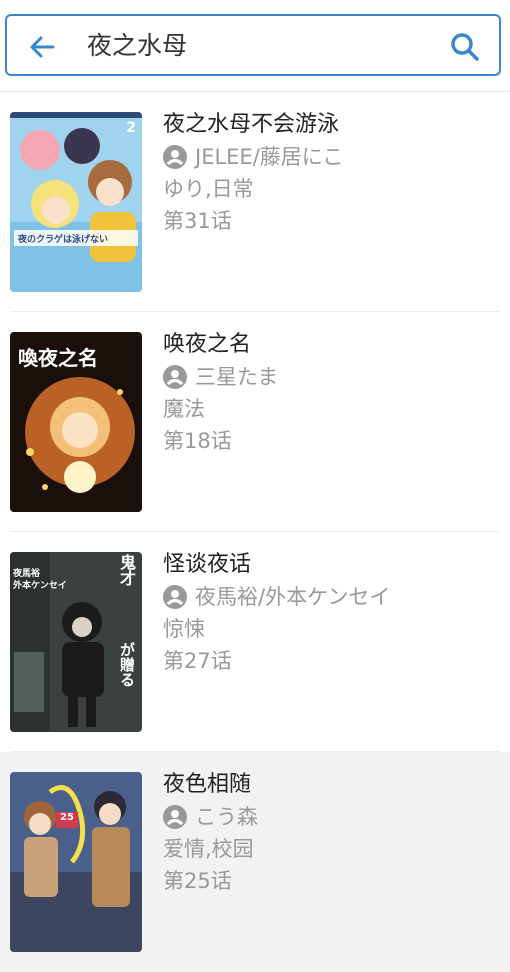 The image size is (510, 972). What do you see at coordinates (207, 565) in the screenshot?
I see `result-title: 怪谈夜话` at bounding box center [207, 565].